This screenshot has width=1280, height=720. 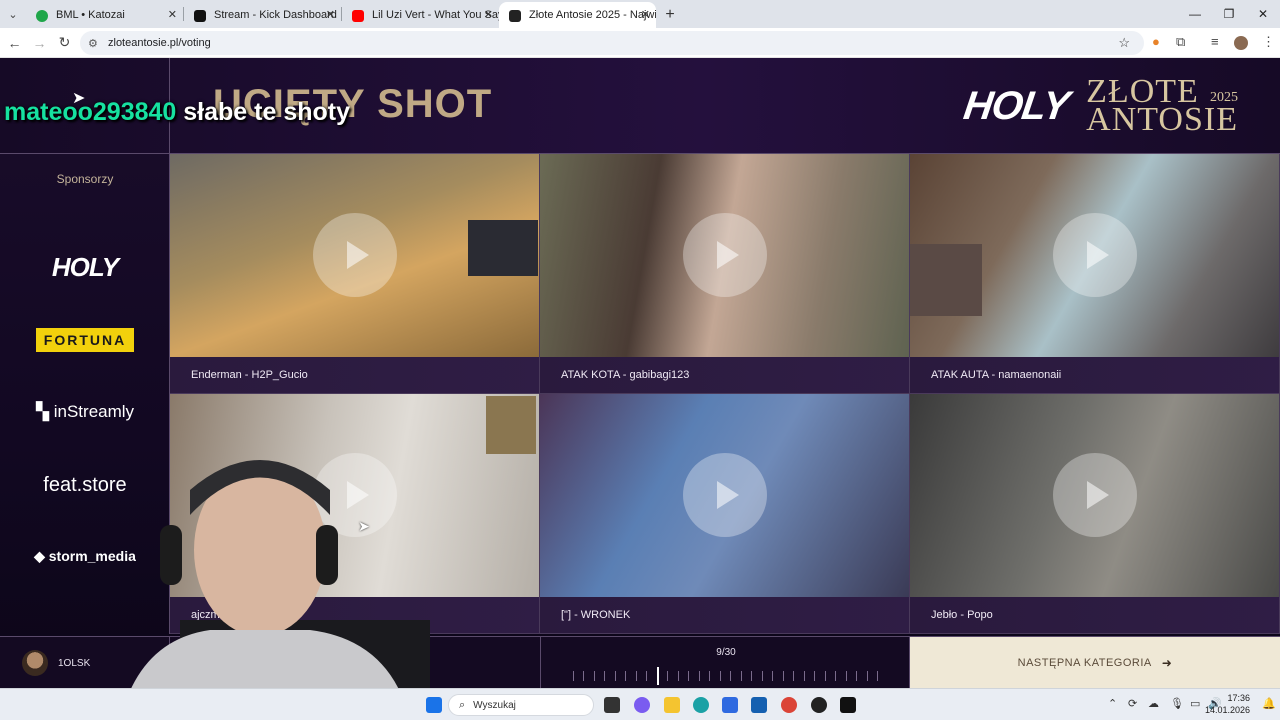 What do you see at coordinates (1153, 703) in the screenshot?
I see `tray-cloud-icon: ☁` at bounding box center [1153, 703].